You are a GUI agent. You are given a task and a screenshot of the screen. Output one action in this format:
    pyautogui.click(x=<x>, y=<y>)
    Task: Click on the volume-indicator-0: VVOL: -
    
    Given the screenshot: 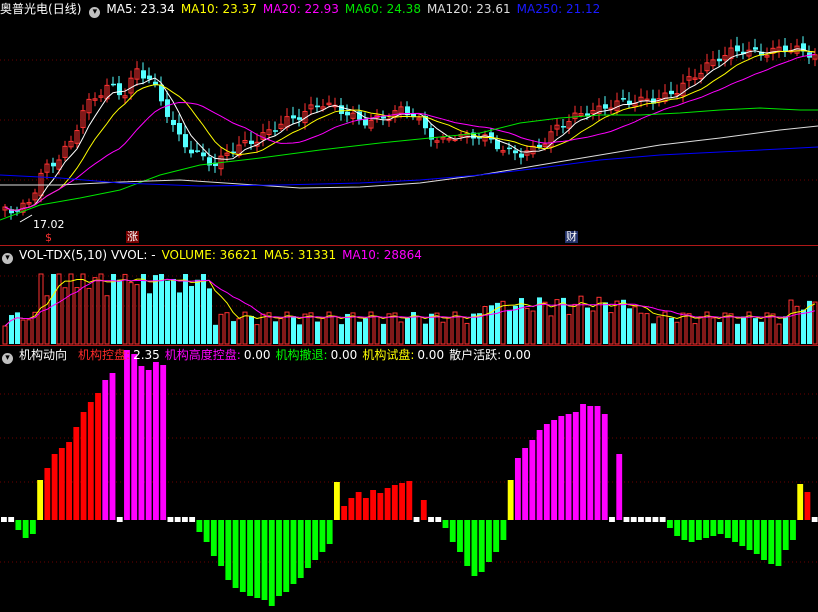 What is the action you would take?
    pyautogui.click(x=133, y=255)
    